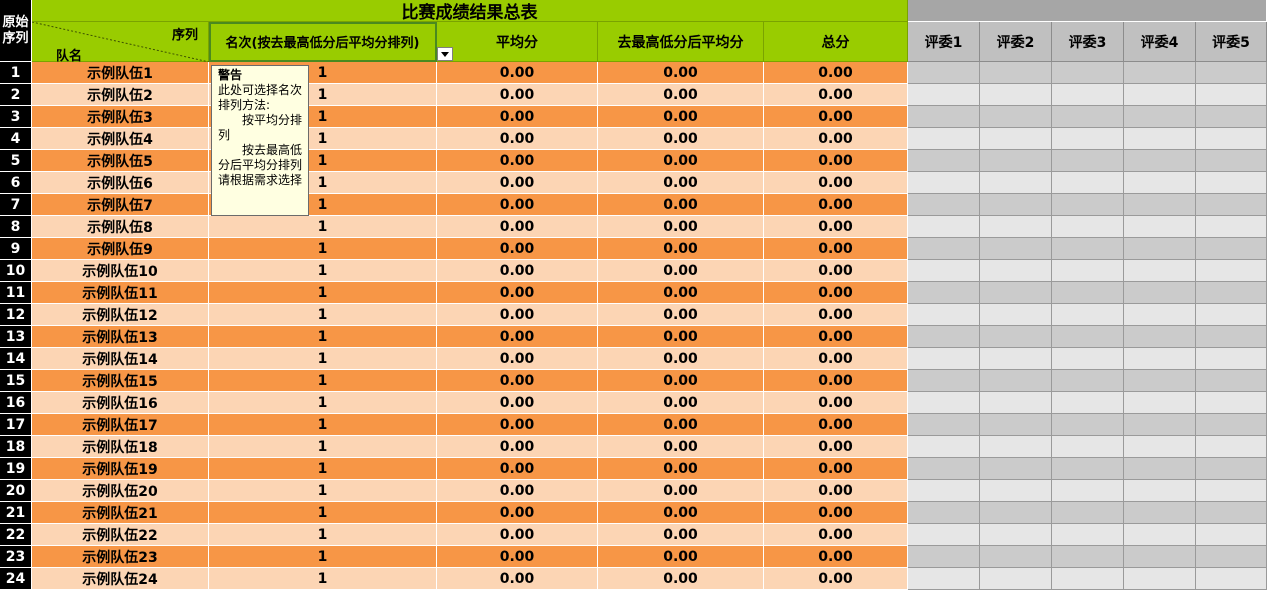 The height and width of the screenshot is (590, 1267). Describe the element at coordinates (120, 579) in the screenshot. I see `team-name-cell: 示例队伍24` at that location.